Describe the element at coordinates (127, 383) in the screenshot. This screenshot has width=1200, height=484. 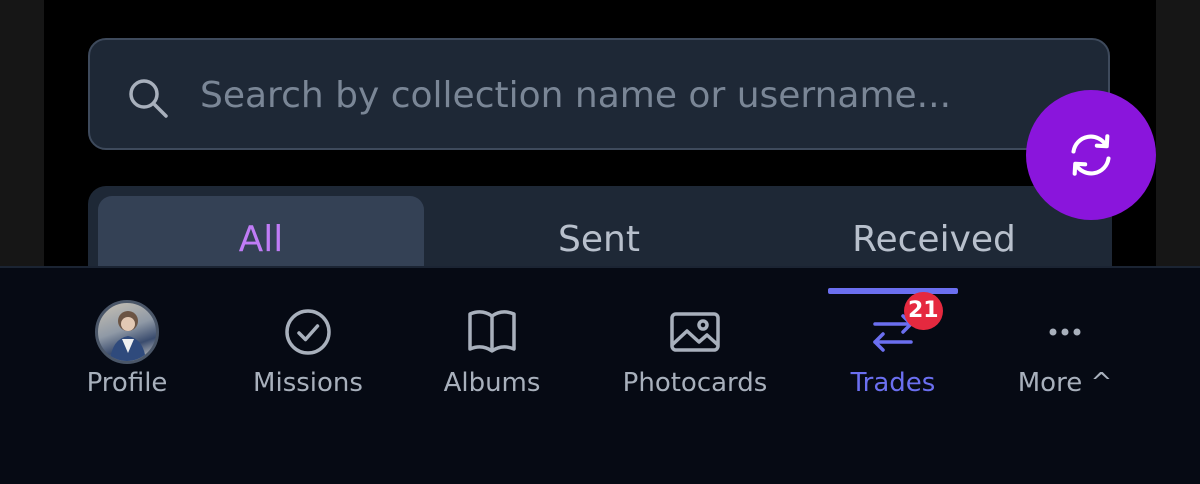
I see `nav-label-profile: Profile` at that location.